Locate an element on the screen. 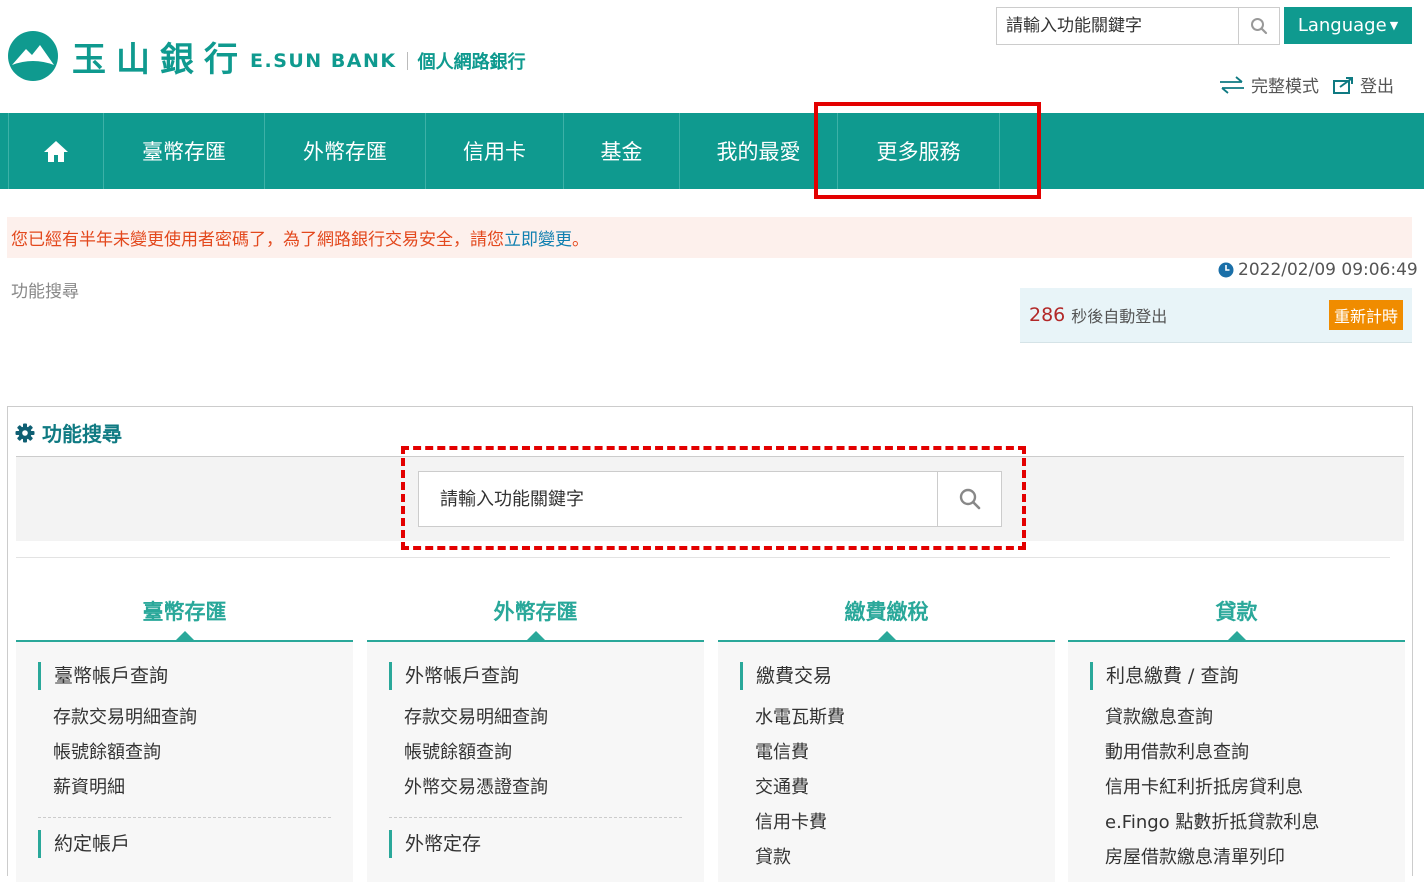  nav-label: 信用卡 is located at coordinates (494, 152).